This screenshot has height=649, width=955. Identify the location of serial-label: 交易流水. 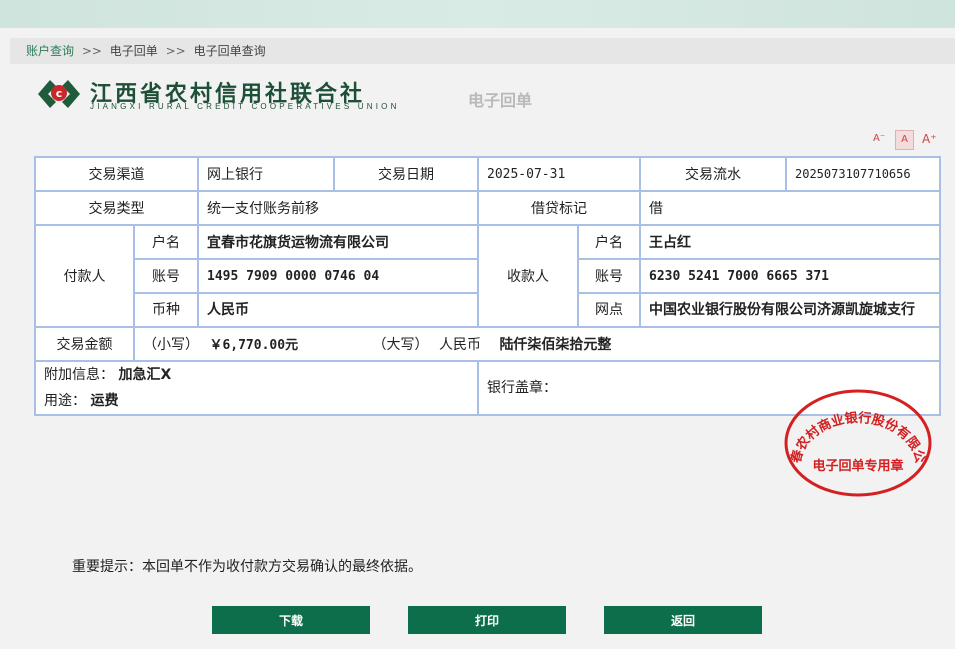
(713, 174).